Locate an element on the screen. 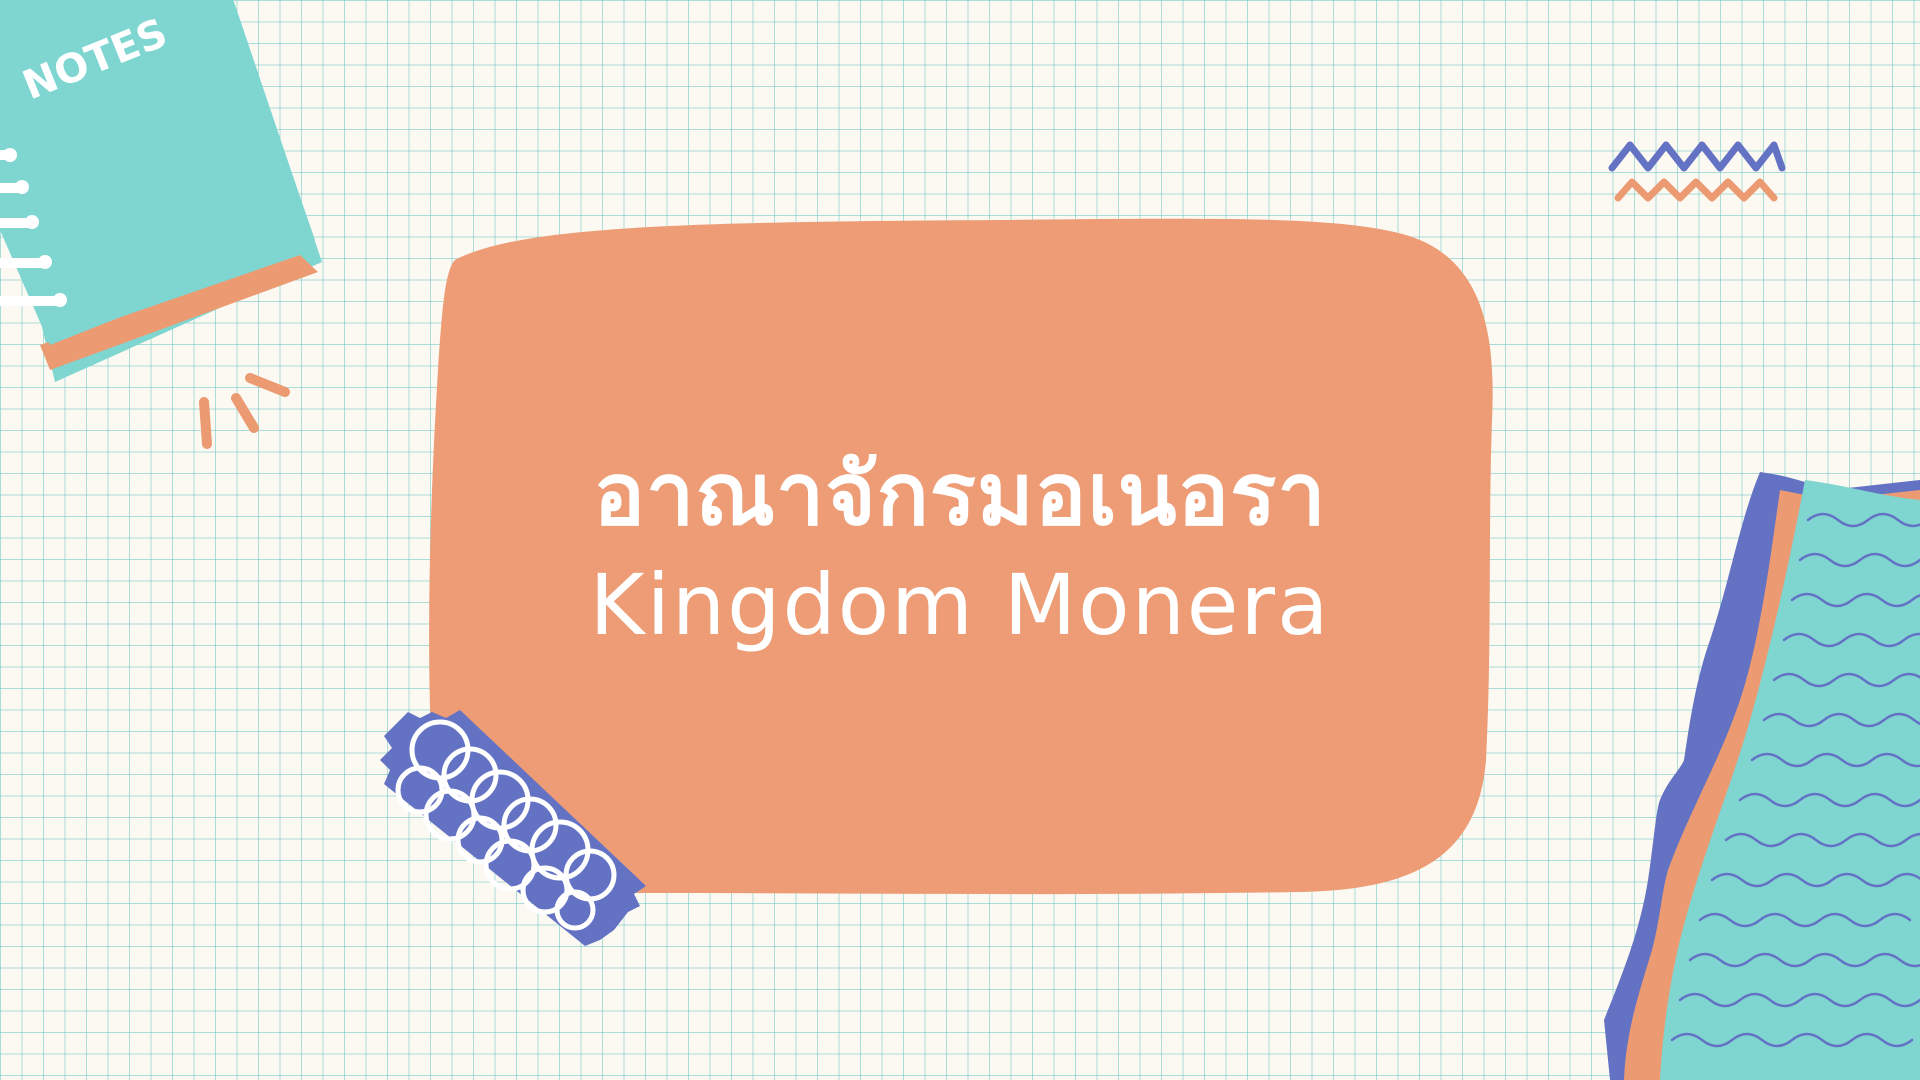  accent-dashes is located at coordinates (244, 411).